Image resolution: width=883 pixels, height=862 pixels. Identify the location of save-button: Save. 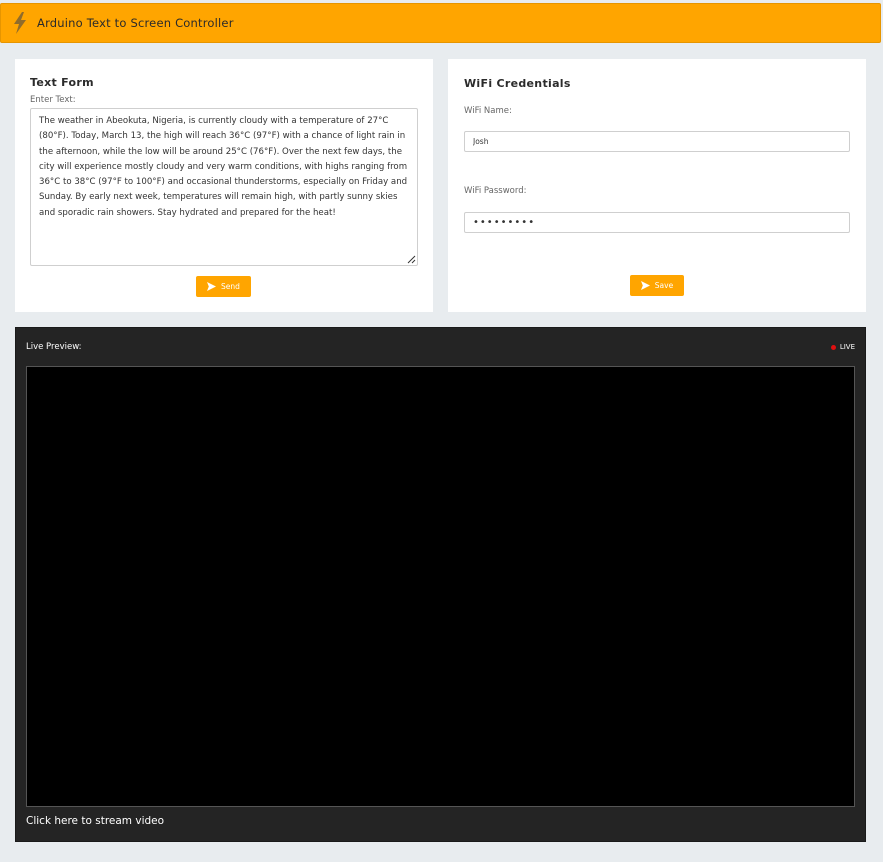
(657, 285).